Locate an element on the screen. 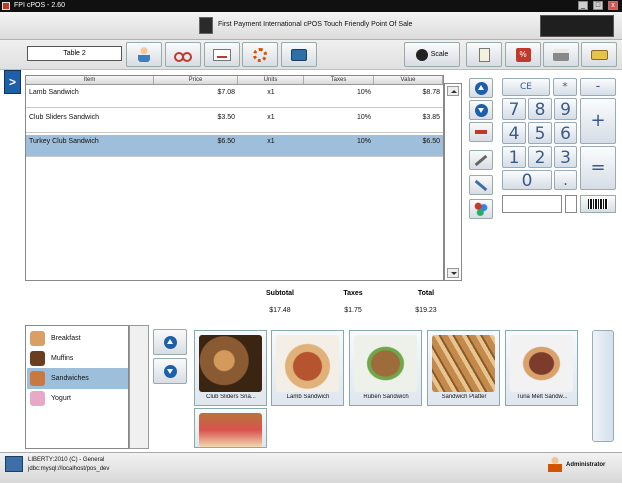 Image resolution: width=622 pixels, height=483 pixels. product-image is located at coordinates (230, 363).